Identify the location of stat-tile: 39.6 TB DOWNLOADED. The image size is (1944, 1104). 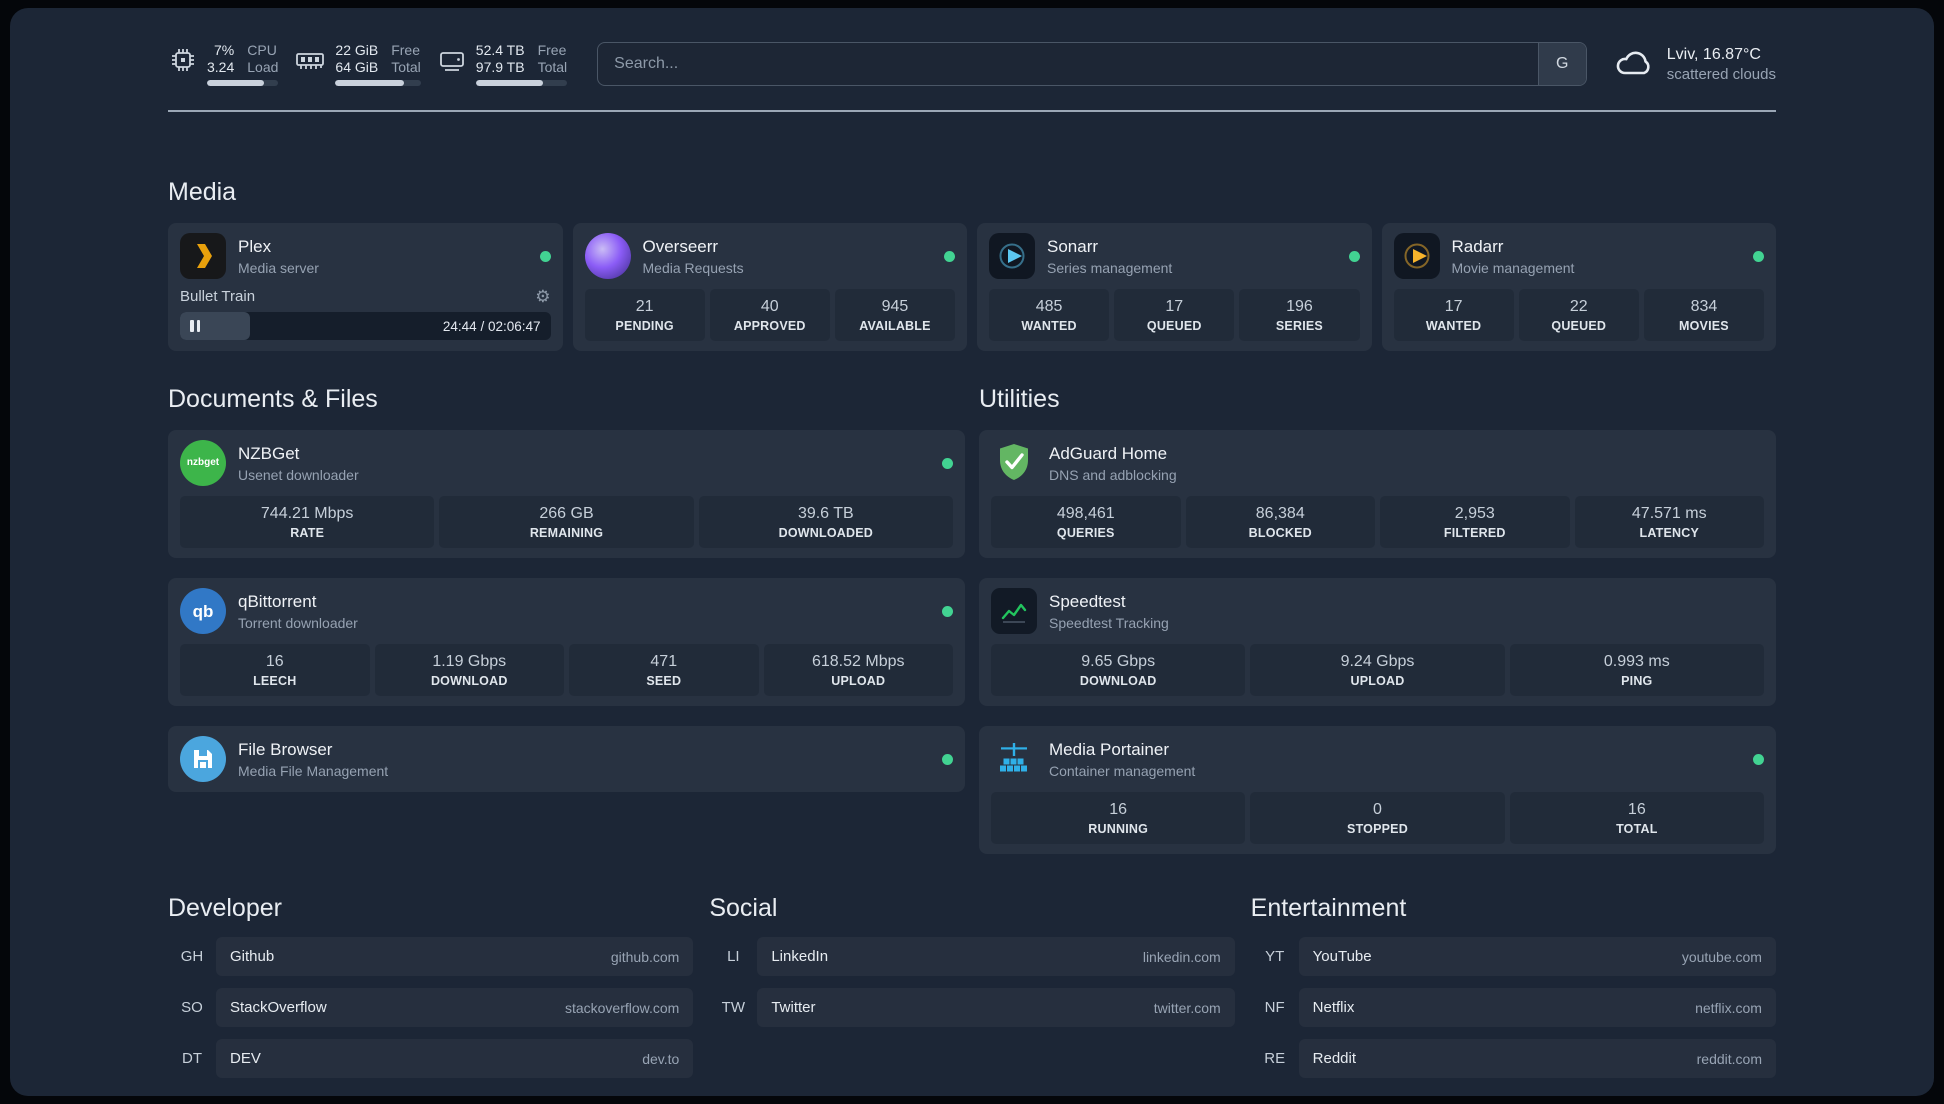
(825, 522).